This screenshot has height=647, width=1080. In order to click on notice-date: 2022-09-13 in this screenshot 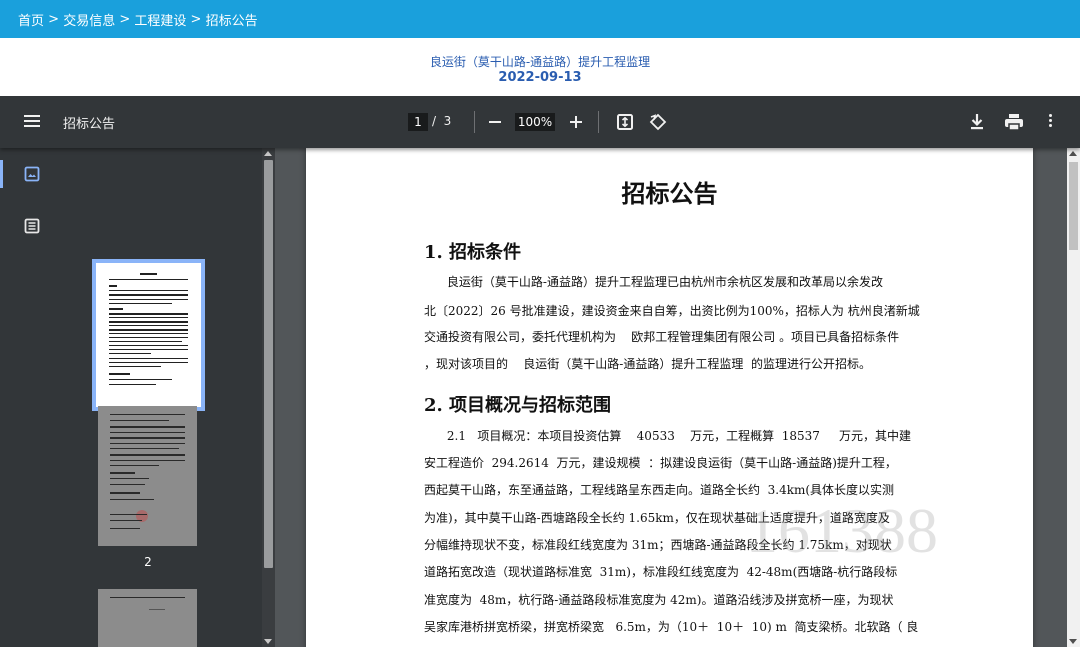, I will do `click(540, 77)`.